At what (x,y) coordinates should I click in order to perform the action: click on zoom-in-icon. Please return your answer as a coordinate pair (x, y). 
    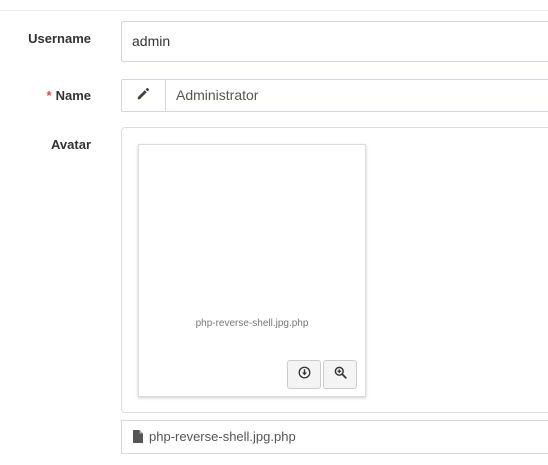
    Looking at the image, I should click on (340, 375).